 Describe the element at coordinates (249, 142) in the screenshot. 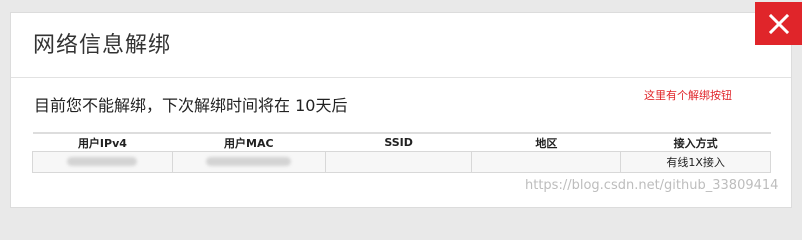

I see `header-mac: 用户MAC` at that location.